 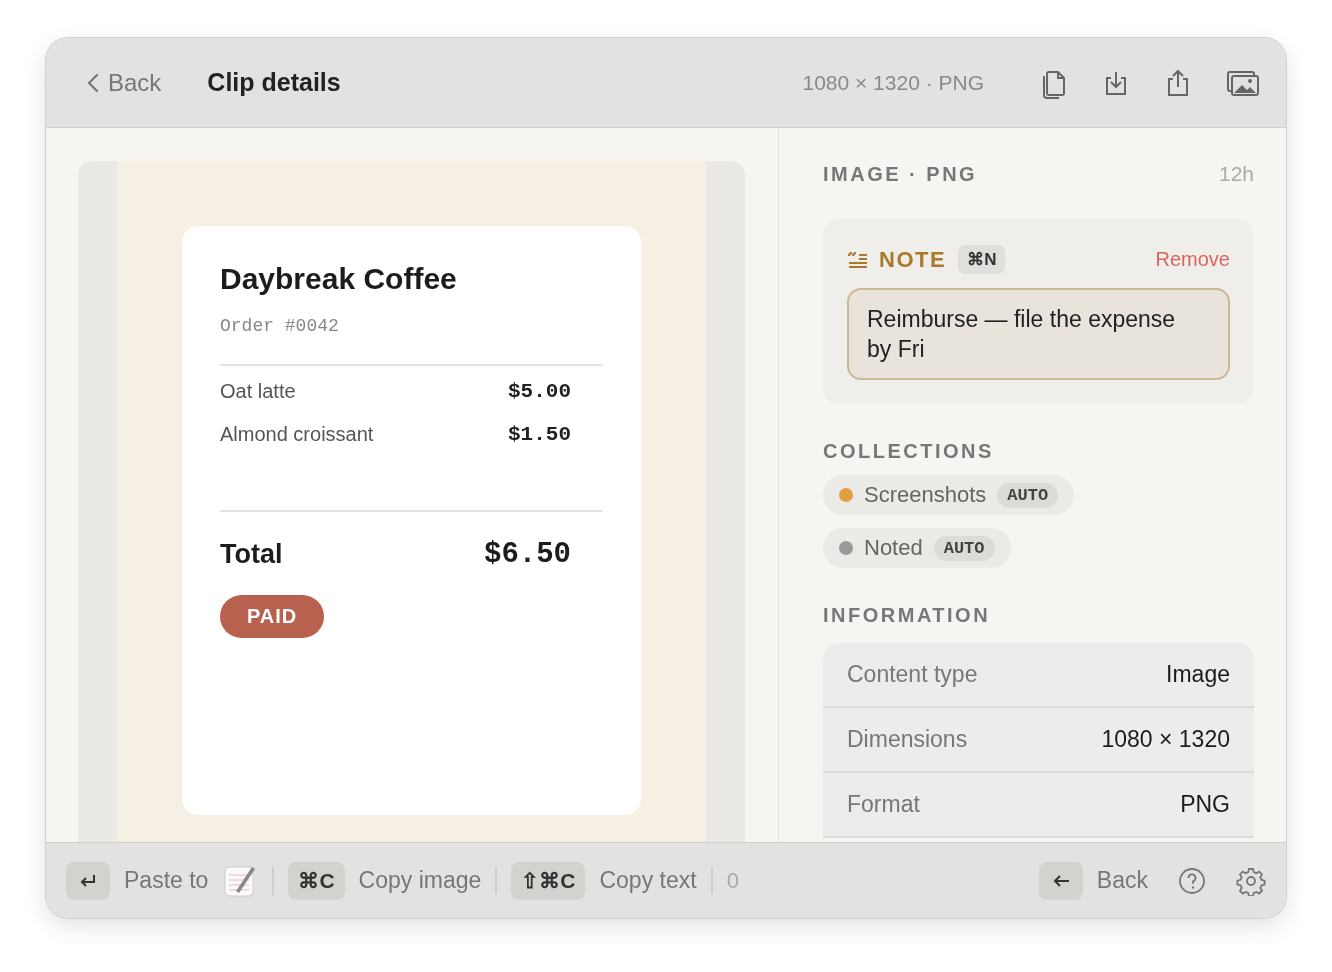 I want to click on clip-age: 12h, so click(x=1236, y=174).